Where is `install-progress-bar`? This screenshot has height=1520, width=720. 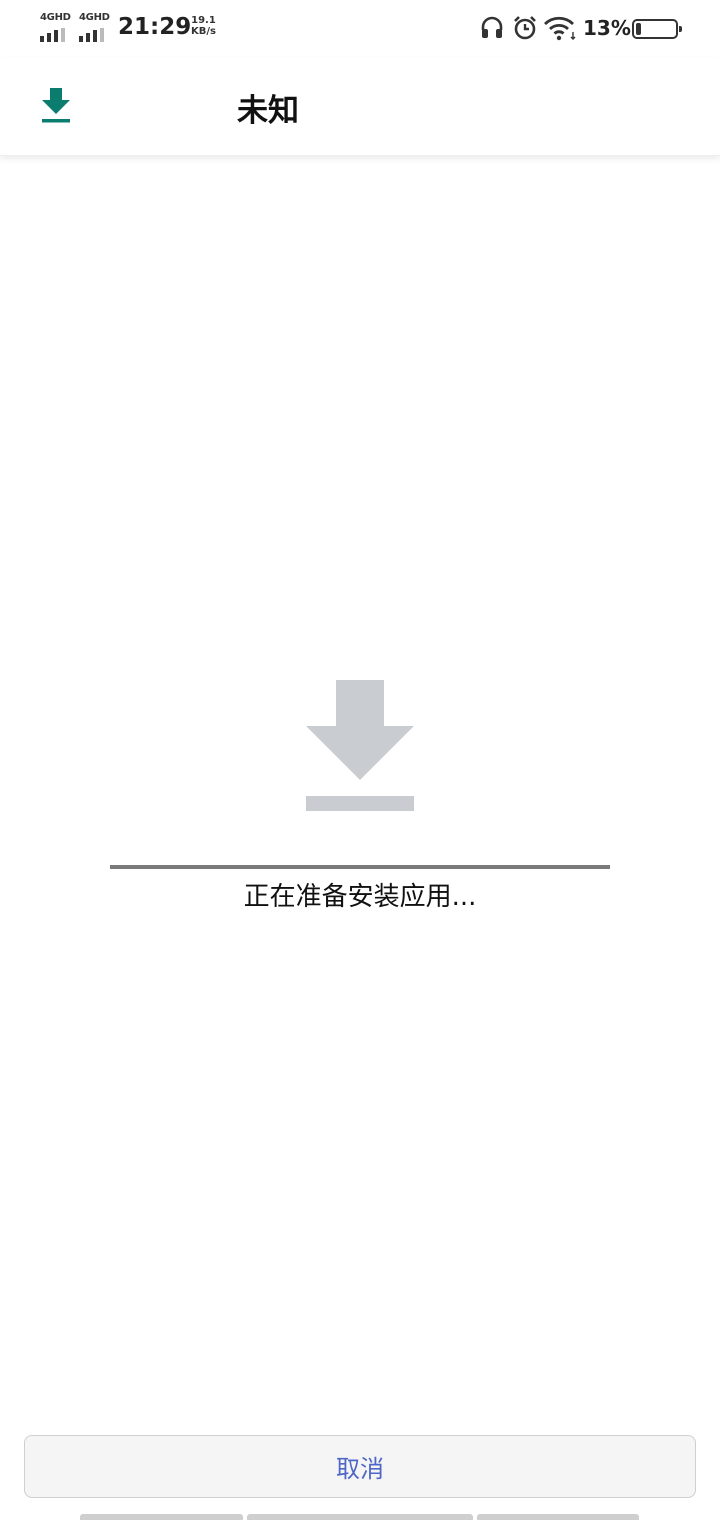 install-progress-bar is located at coordinates (360, 867).